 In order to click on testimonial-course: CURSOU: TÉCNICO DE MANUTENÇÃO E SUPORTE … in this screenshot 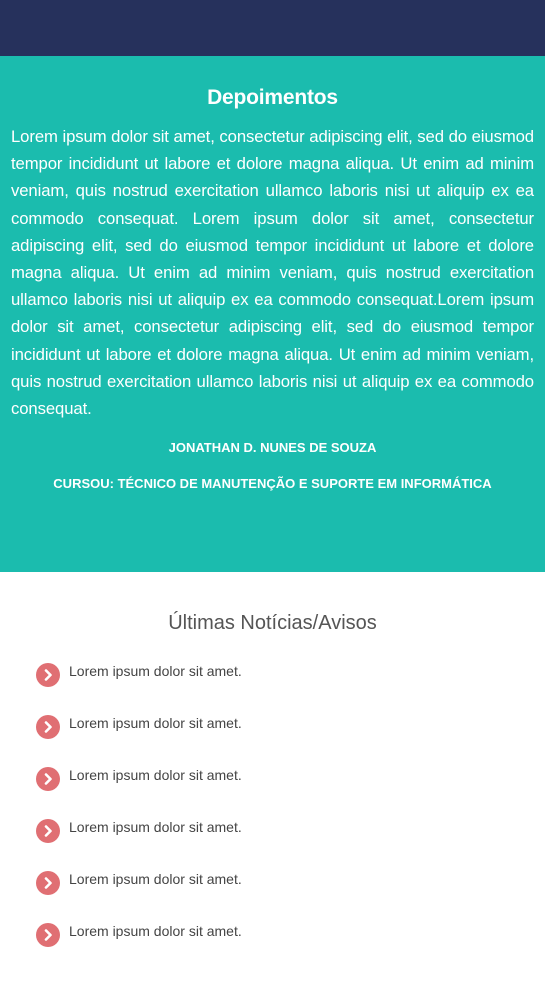, I will do `click(272, 484)`.